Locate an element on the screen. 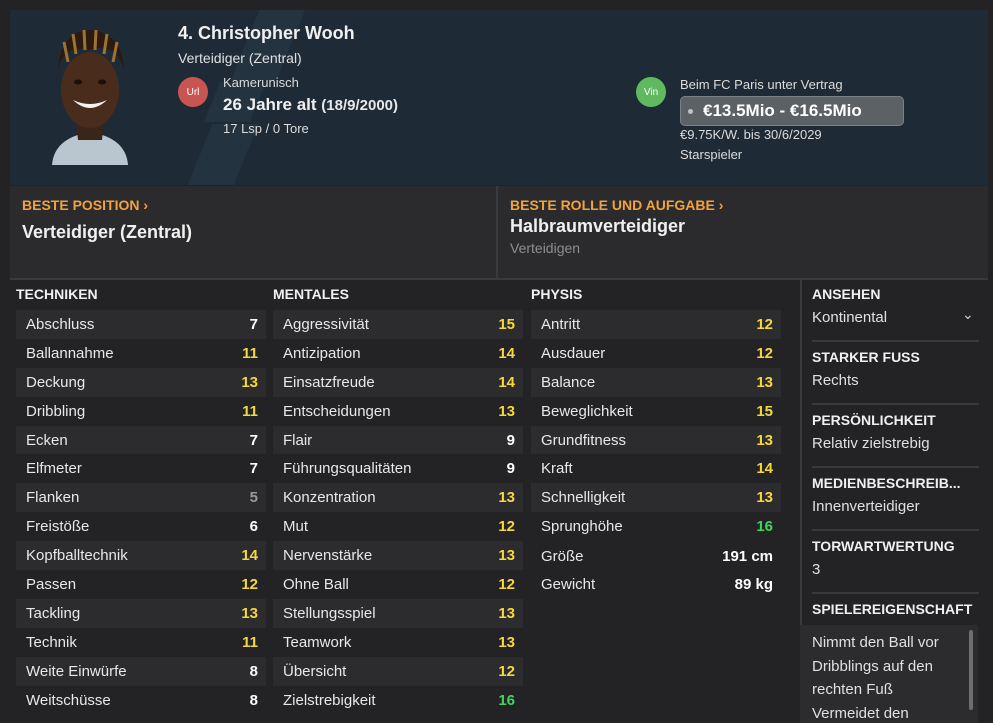 The image size is (993, 723). attribute-row: Ausdauer 12 is located at coordinates (656, 353).